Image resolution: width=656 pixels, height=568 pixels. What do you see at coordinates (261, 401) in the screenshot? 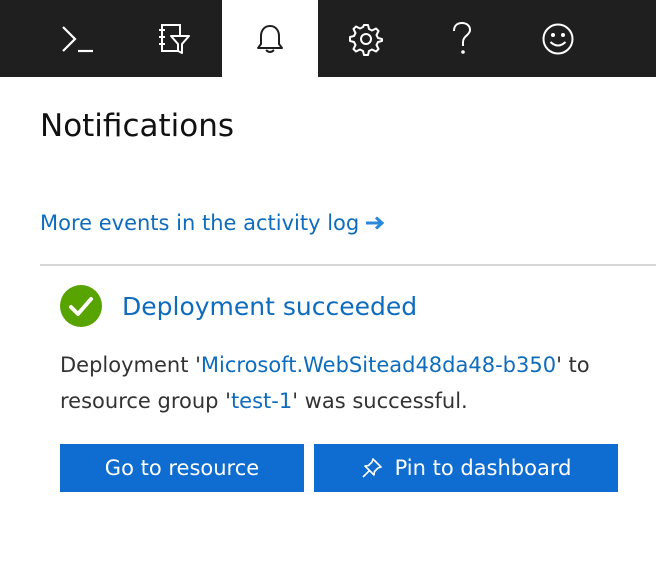
I see `resource-group-link: test-1` at bounding box center [261, 401].